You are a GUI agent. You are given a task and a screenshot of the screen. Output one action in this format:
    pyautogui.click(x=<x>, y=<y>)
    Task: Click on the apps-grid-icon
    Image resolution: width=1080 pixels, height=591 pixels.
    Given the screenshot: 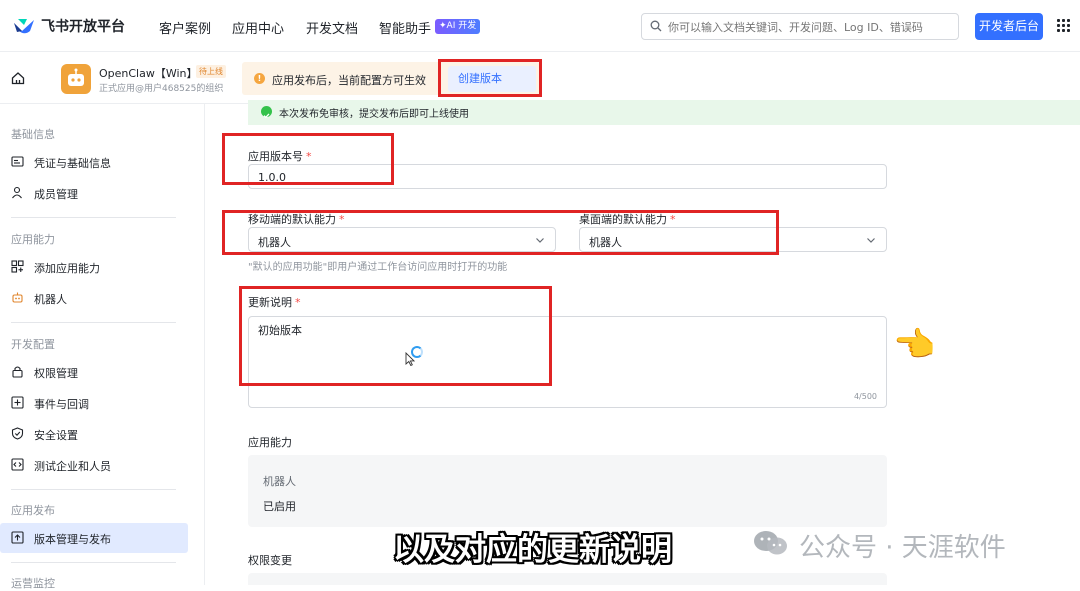 What is the action you would take?
    pyautogui.click(x=1064, y=26)
    